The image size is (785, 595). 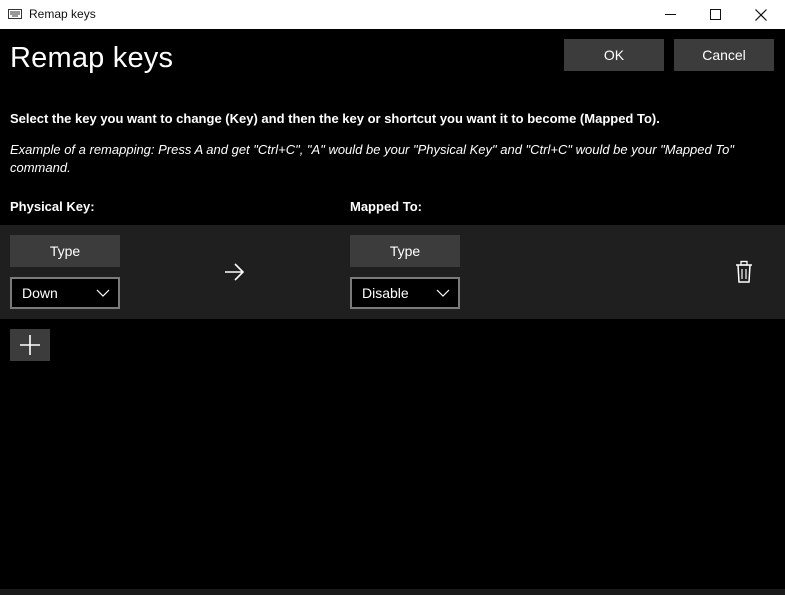 I want to click on page-title: Remap keys, so click(x=92, y=58).